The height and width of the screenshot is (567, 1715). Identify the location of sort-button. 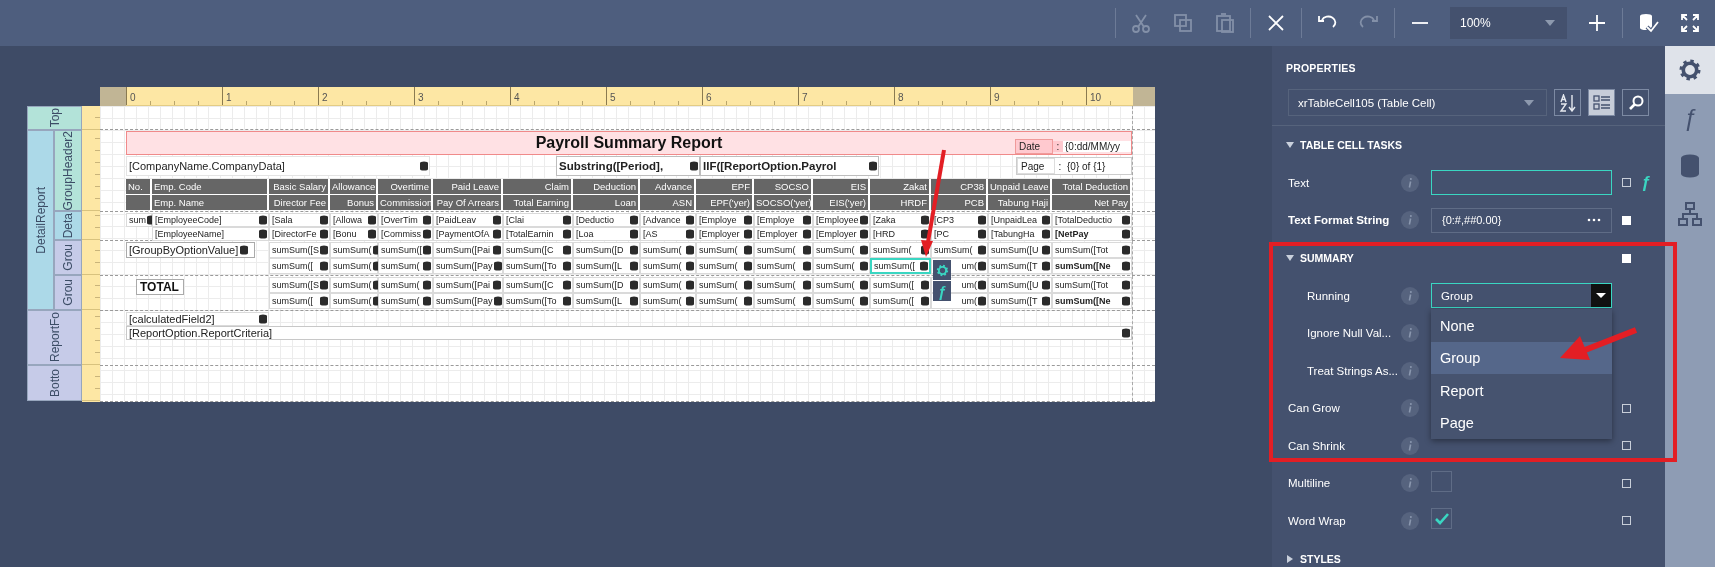
(1567, 102).